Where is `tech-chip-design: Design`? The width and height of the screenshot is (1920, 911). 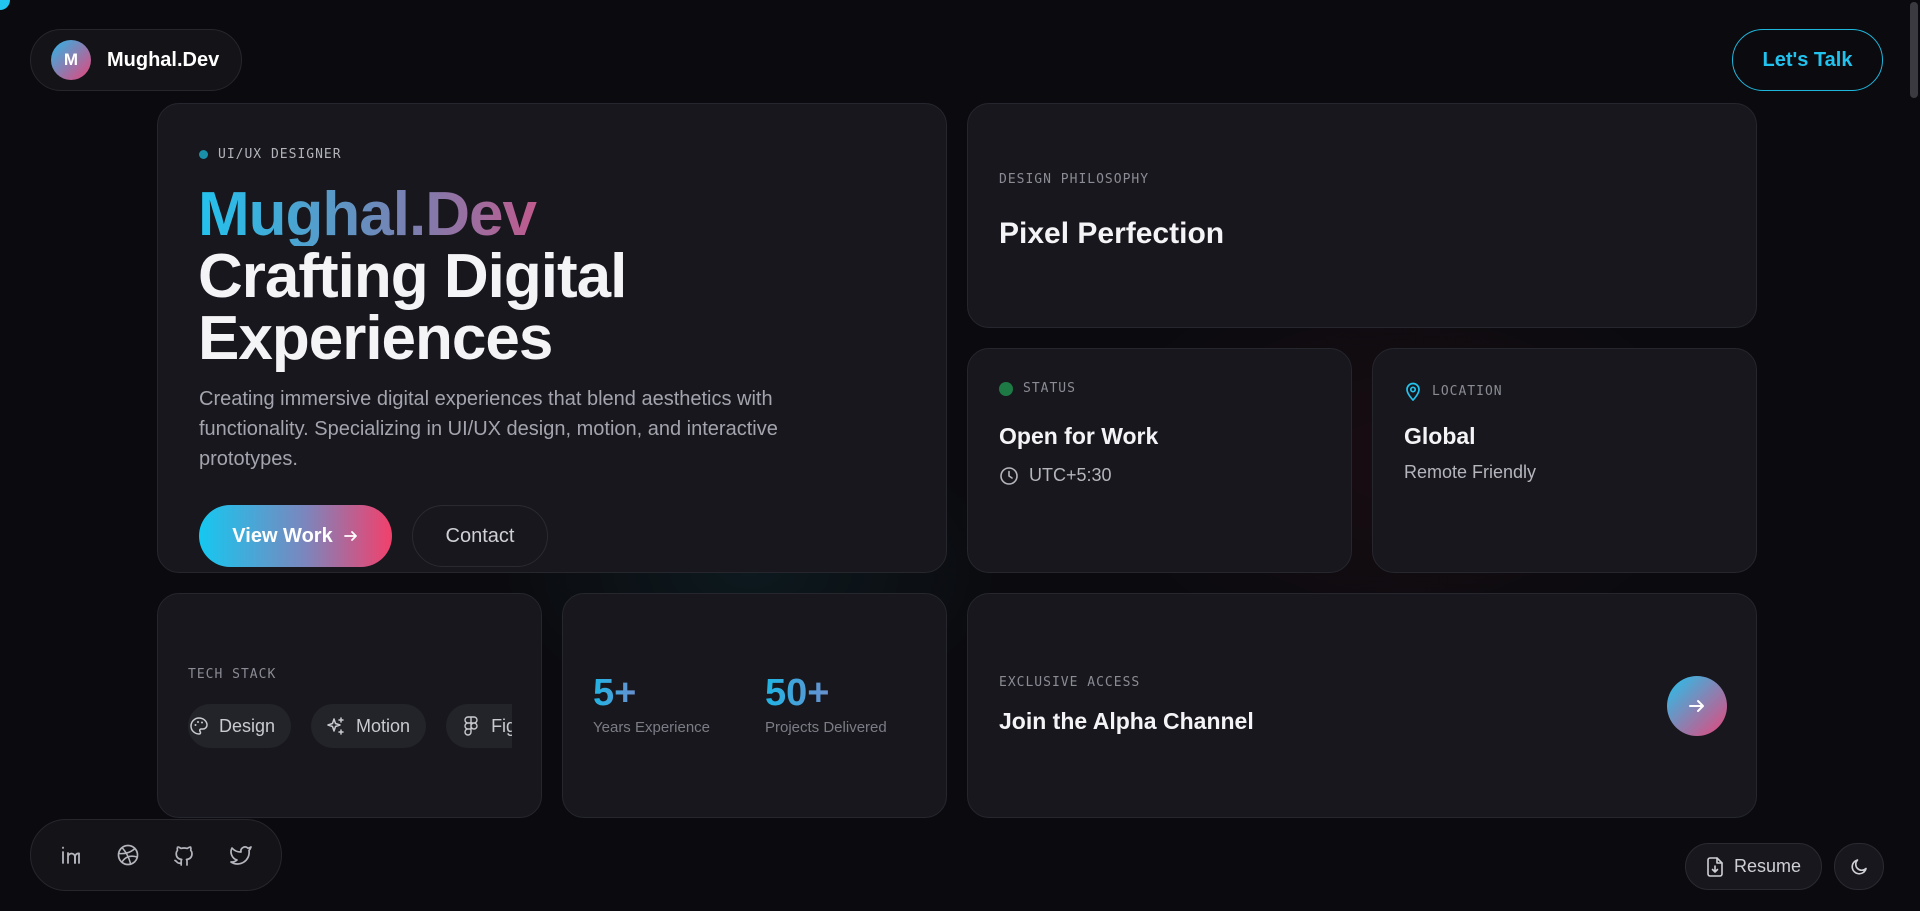 tech-chip-design: Design is located at coordinates (240, 726).